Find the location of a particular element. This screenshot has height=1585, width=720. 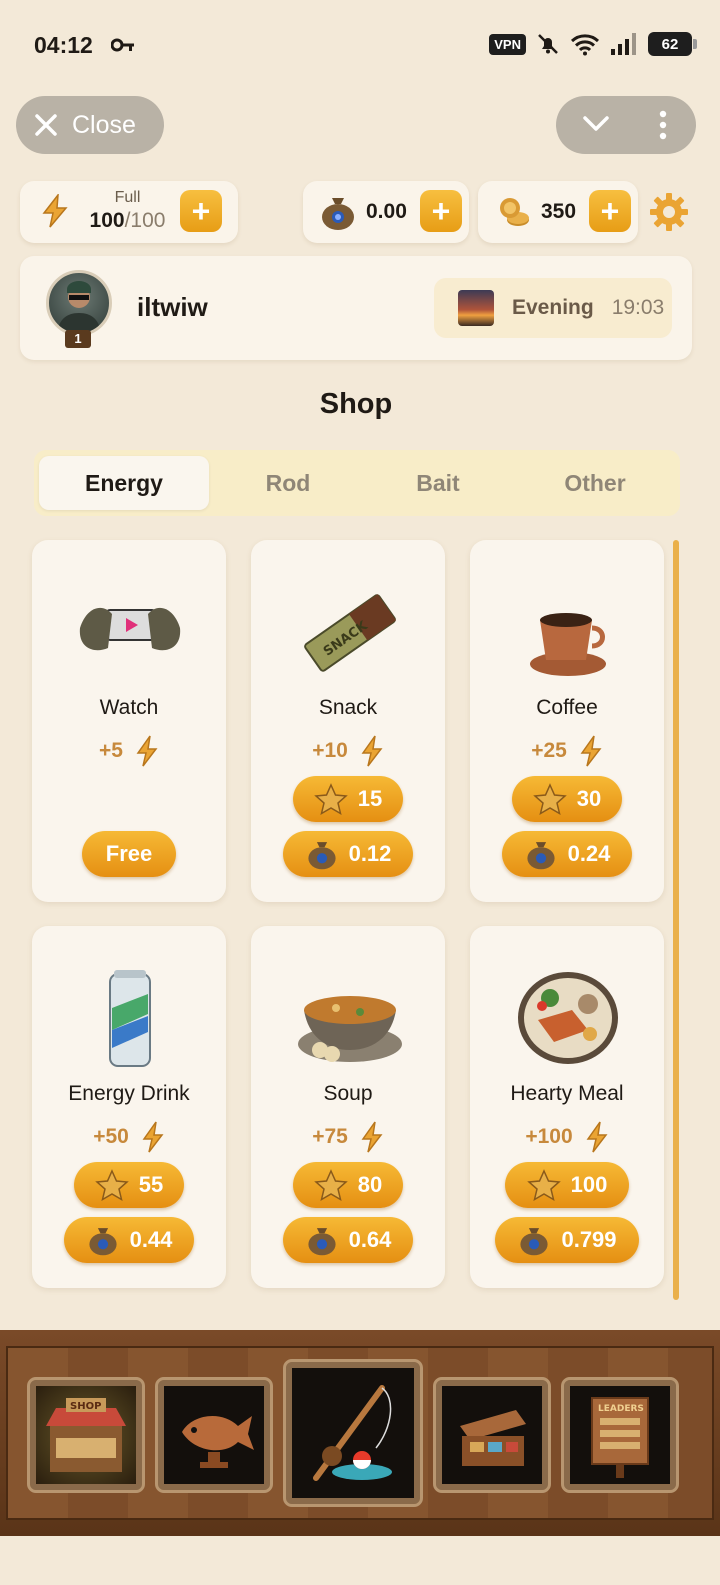

nav-shop: SHOP is located at coordinates (86, 1435).